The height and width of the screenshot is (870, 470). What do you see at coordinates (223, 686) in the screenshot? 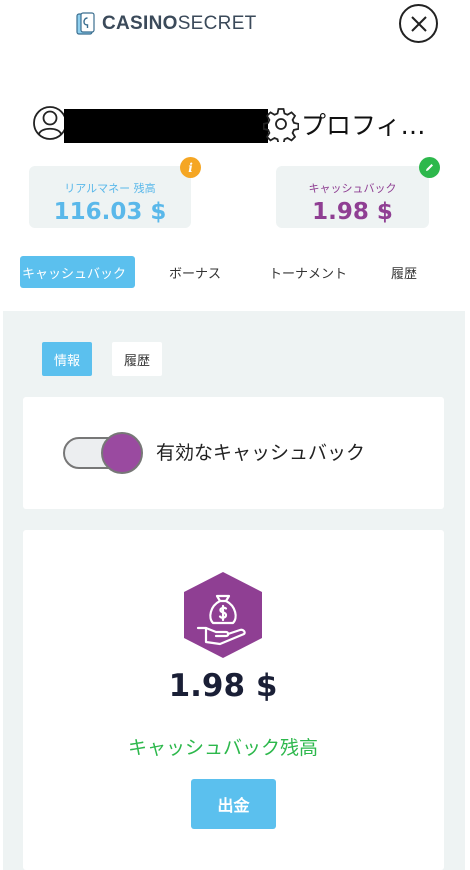
I see `cashback-amount: 1.98 $` at bounding box center [223, 686].